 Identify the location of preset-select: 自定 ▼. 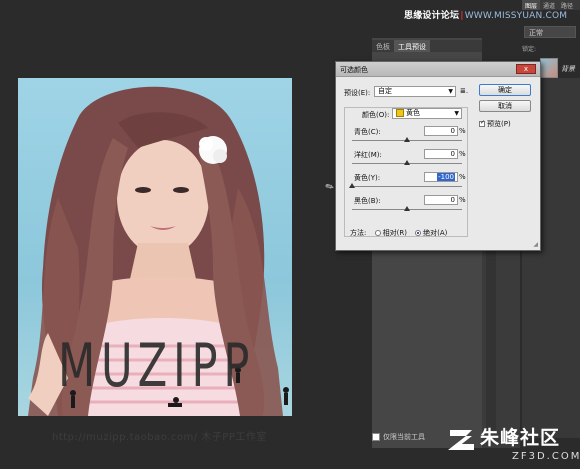
(415, 91).